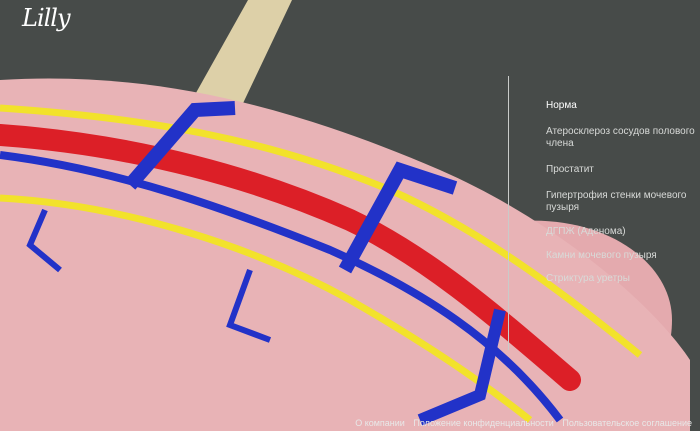 This screenshot has width=700, height=431. Describe the element at coordinates (483, 423) in the screenshot. I see `footer-link-privacy: Положение конфиденциальности` at that location.